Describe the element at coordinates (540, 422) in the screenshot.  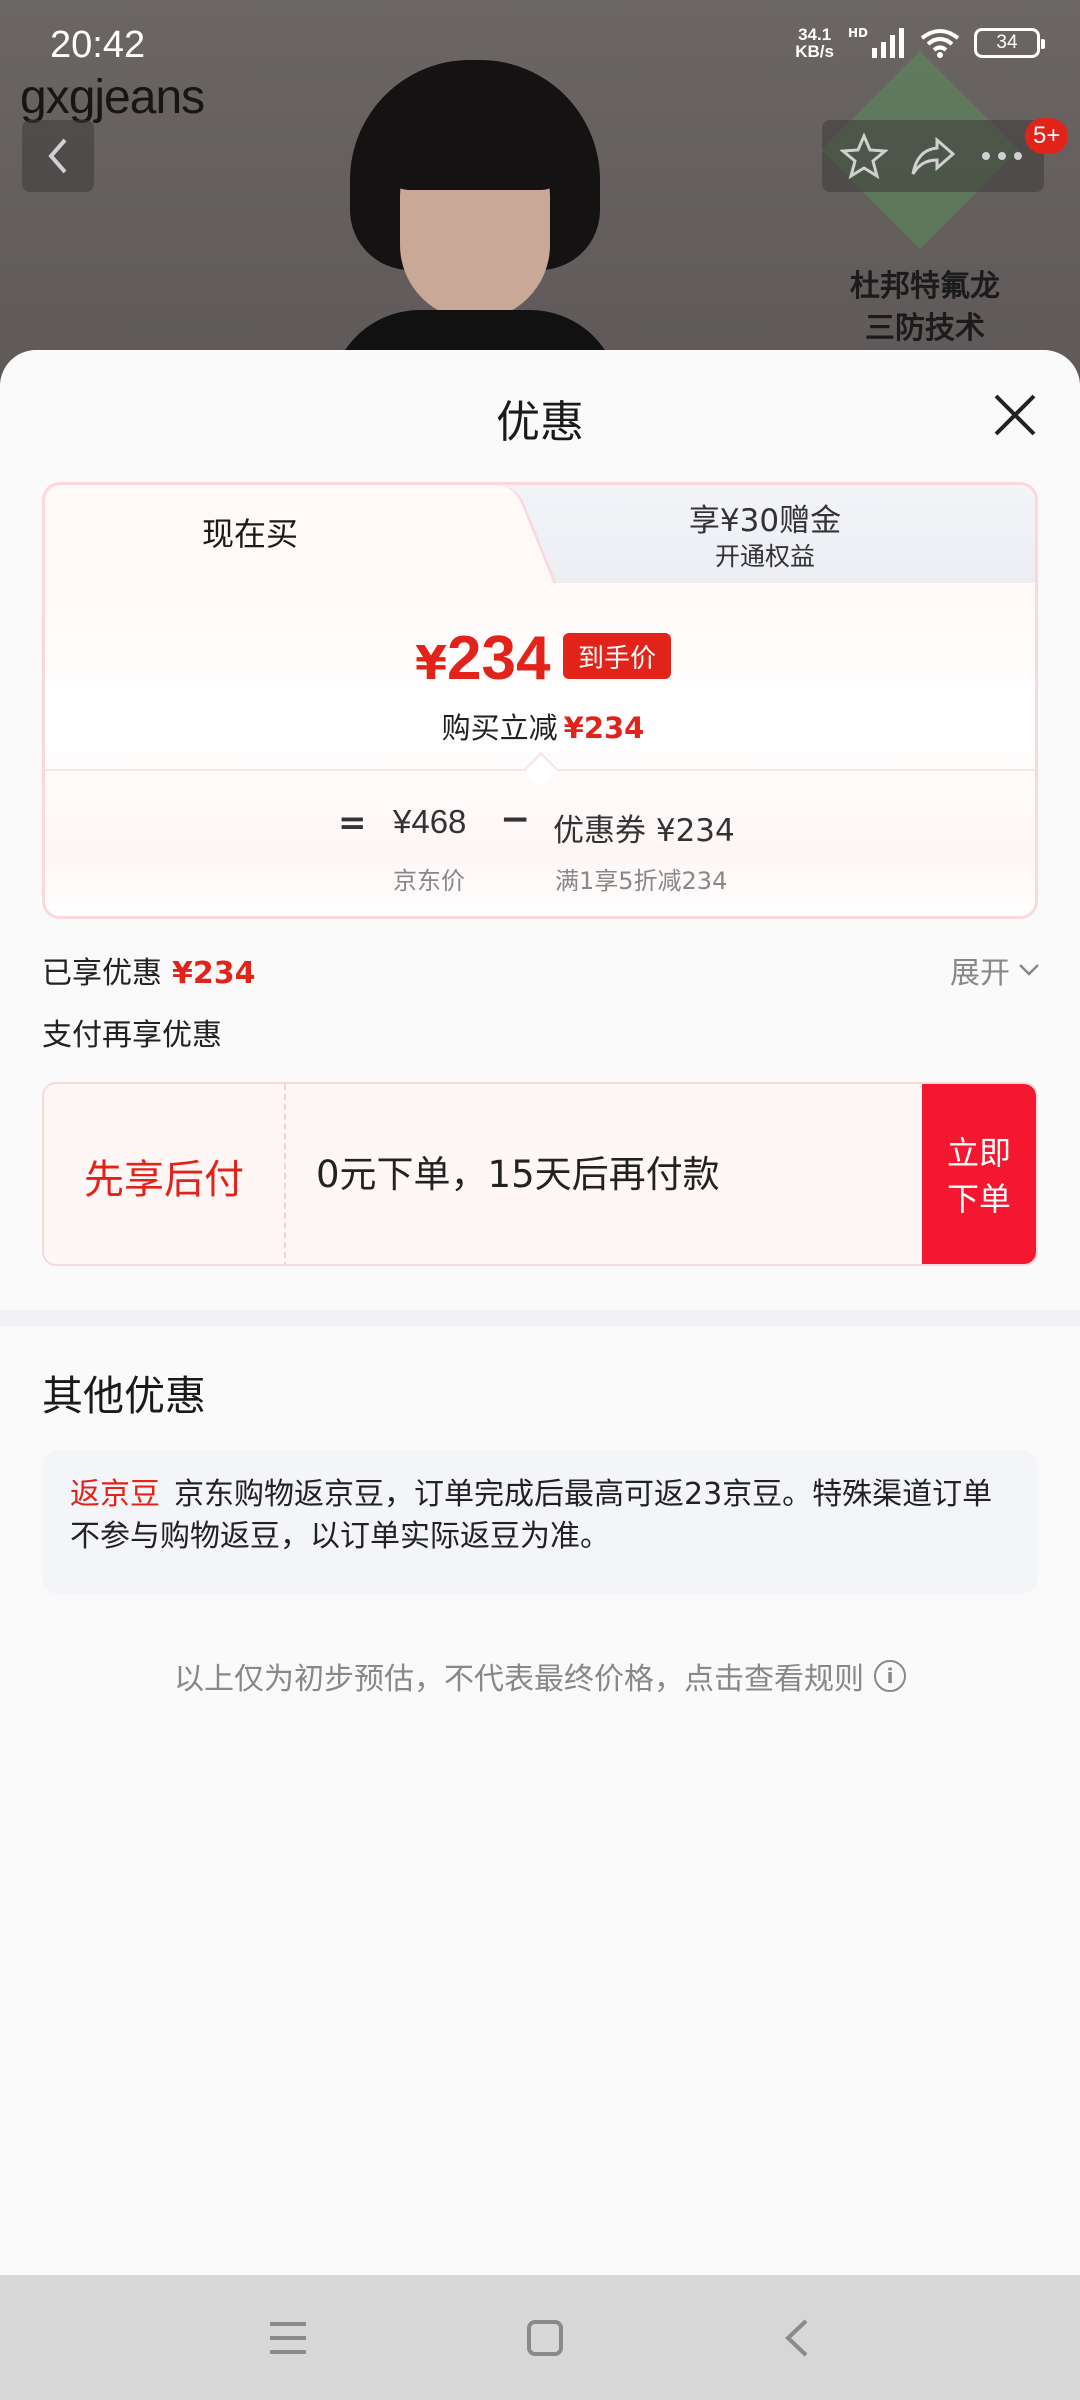
I see `sheet-title: 优惠` at that location.